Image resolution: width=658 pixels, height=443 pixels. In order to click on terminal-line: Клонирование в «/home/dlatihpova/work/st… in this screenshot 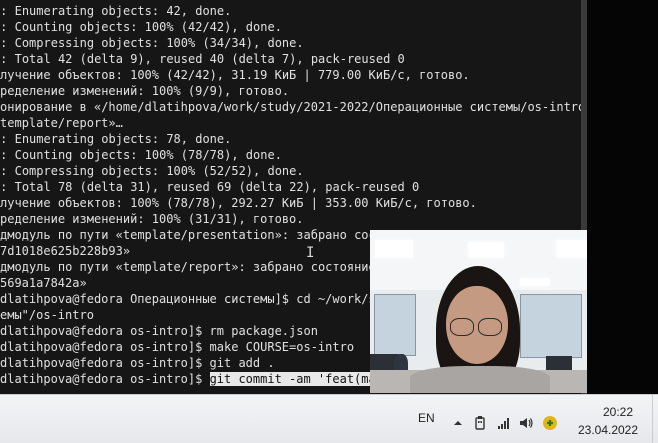, I will do `click(293, 107)`.